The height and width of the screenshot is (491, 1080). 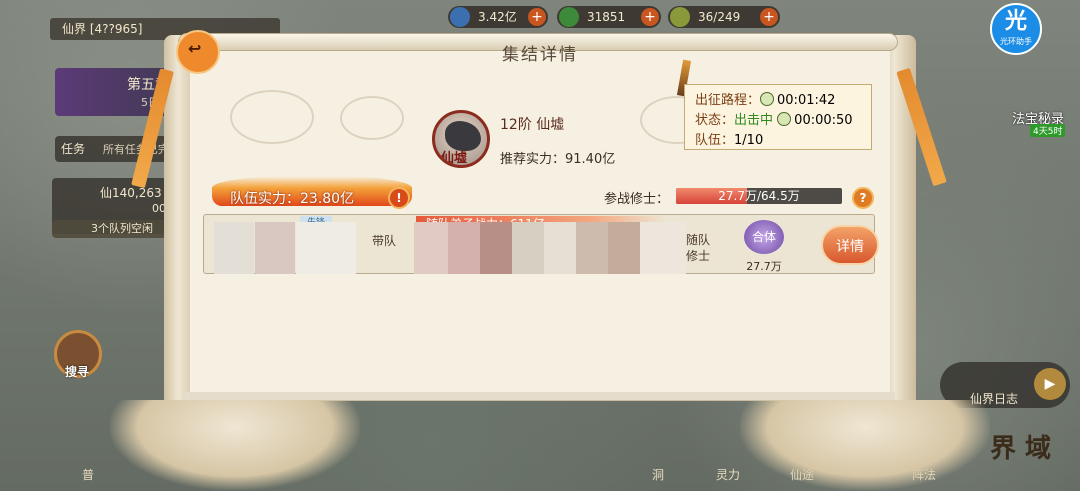 I want to click on stamina-icon, so click(x=680, y=17).